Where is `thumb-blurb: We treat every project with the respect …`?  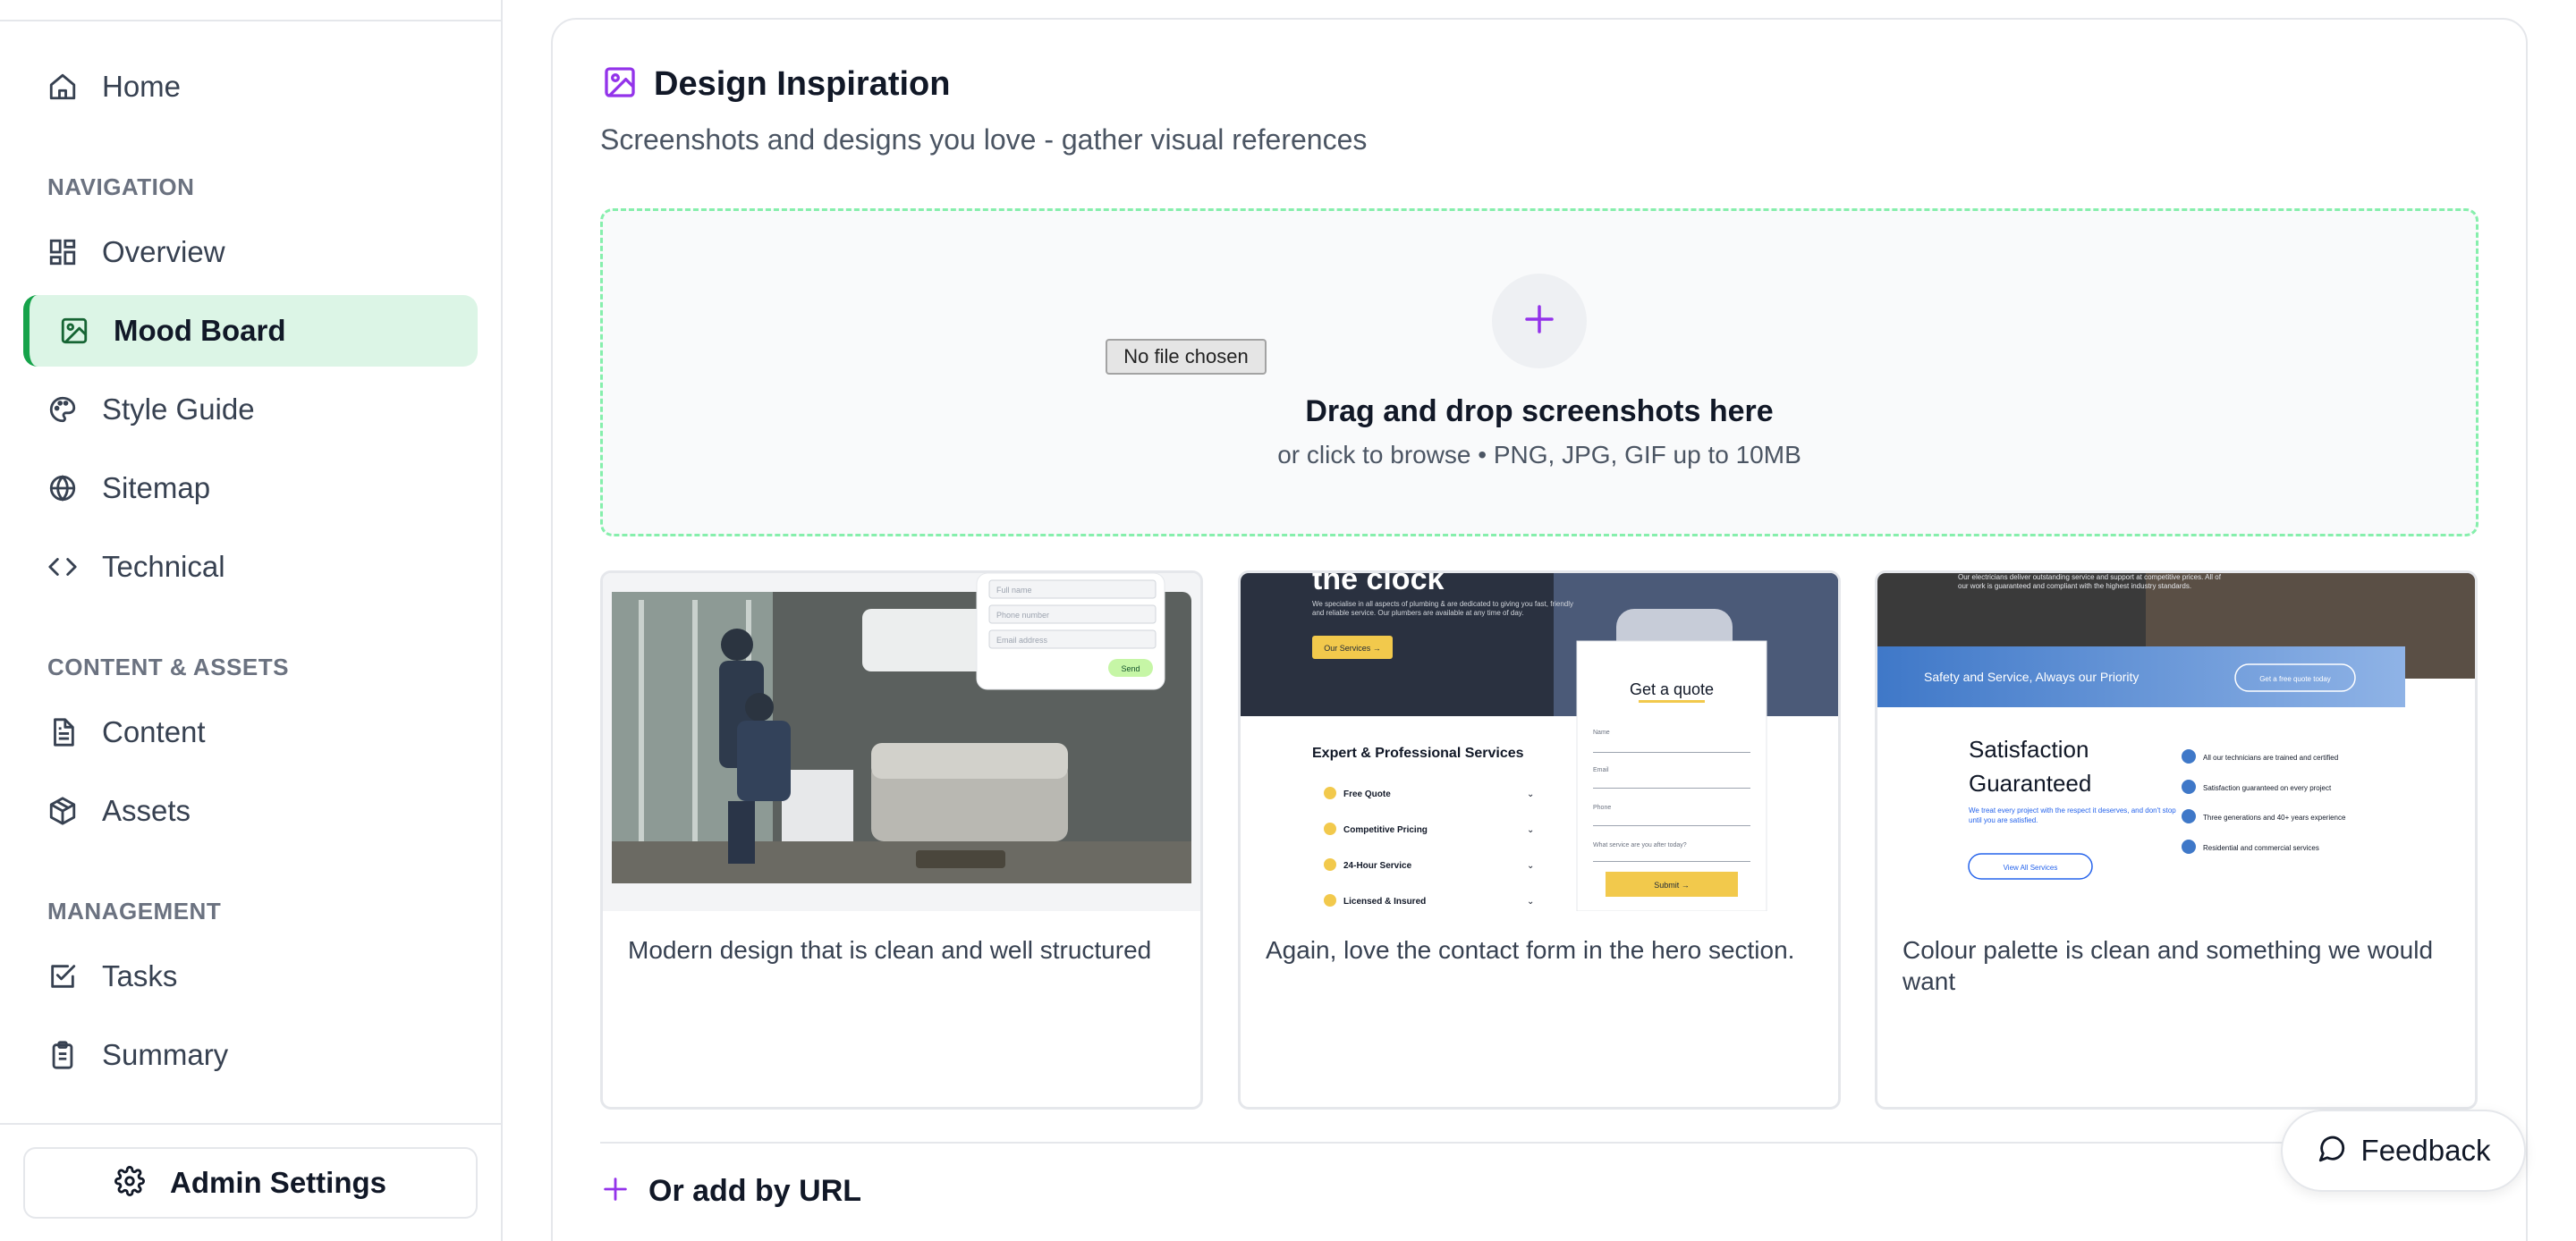
thumb-blurb: We treat every project with the respect … is located at coordinates (2072, 815).